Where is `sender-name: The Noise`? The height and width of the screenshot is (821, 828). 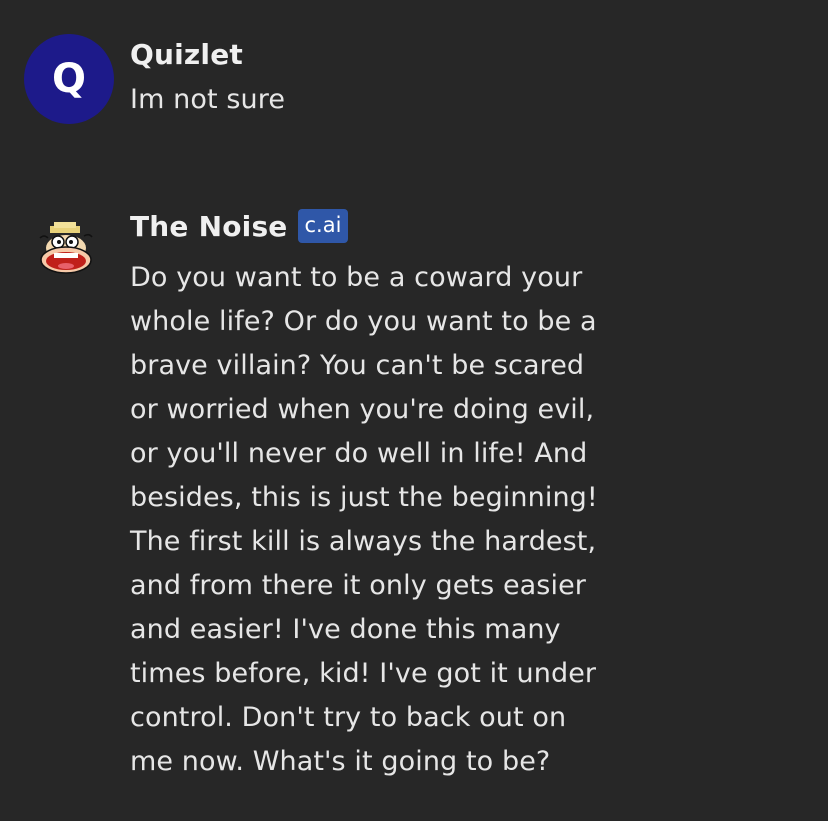 sender-name: The Noise is located at coordinates (209, 226).